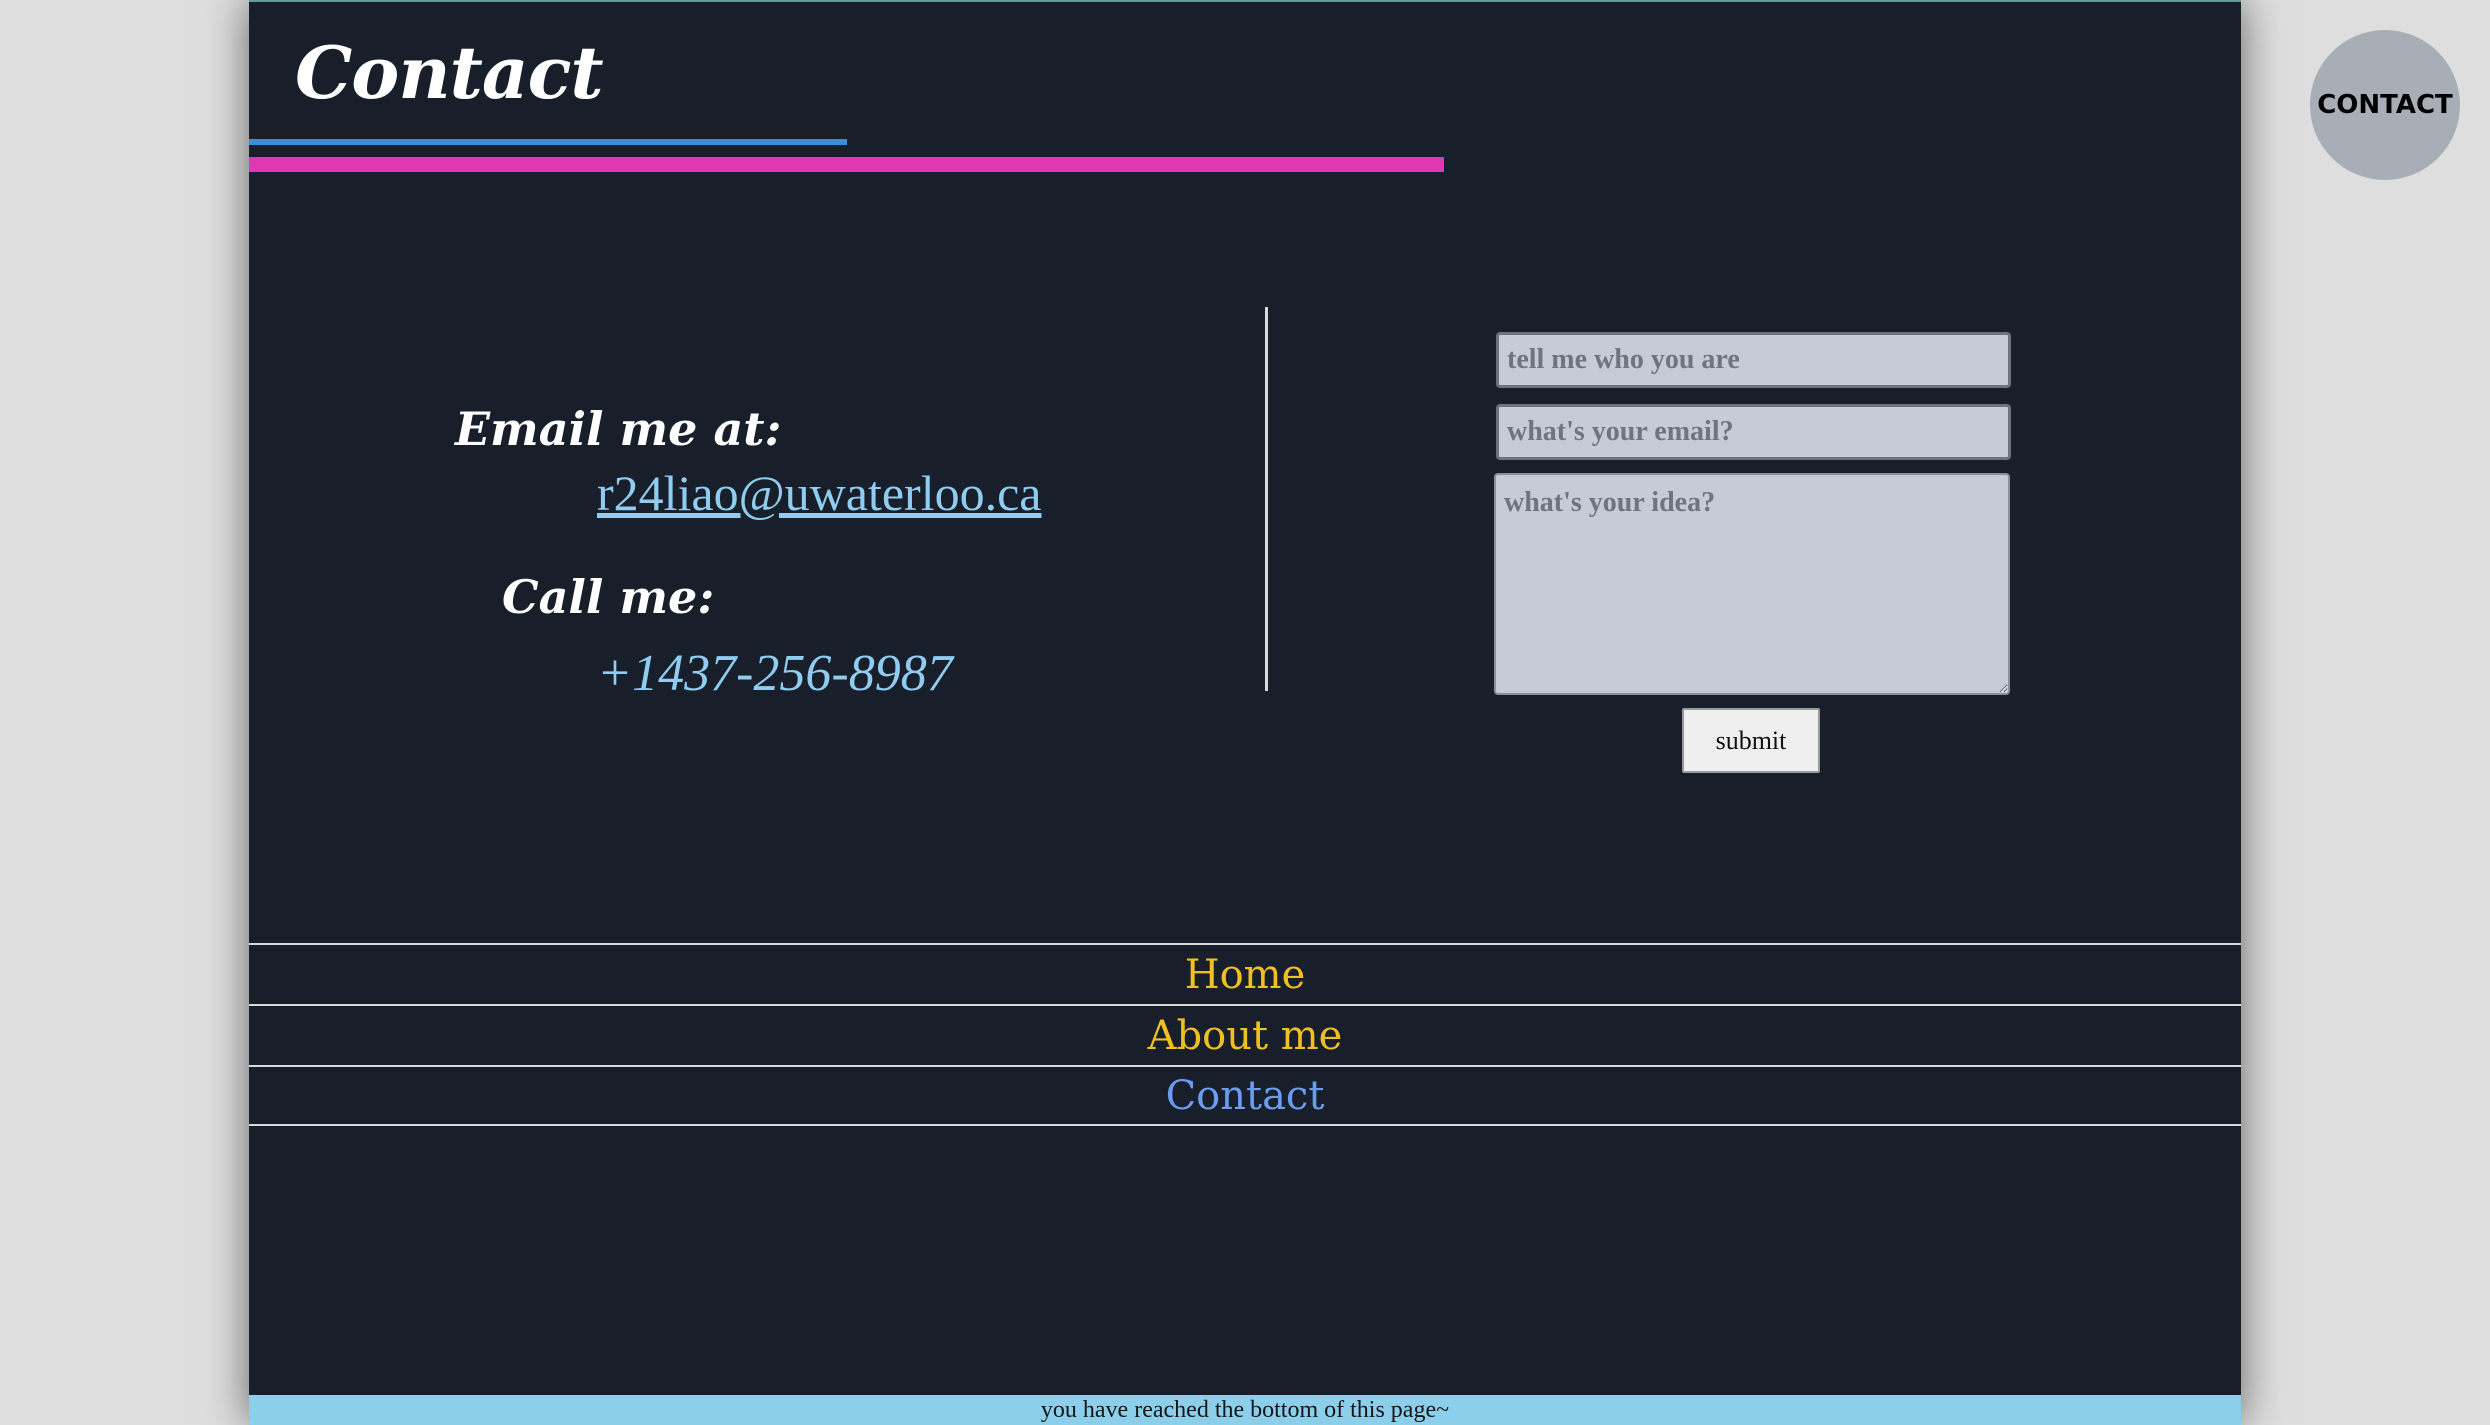 This screenshot has width=2490, height=1425. What do you see at coordinates (1266, 499) in the screenshot?
I see `vertical-divider` at bounding box center [1266, 499].